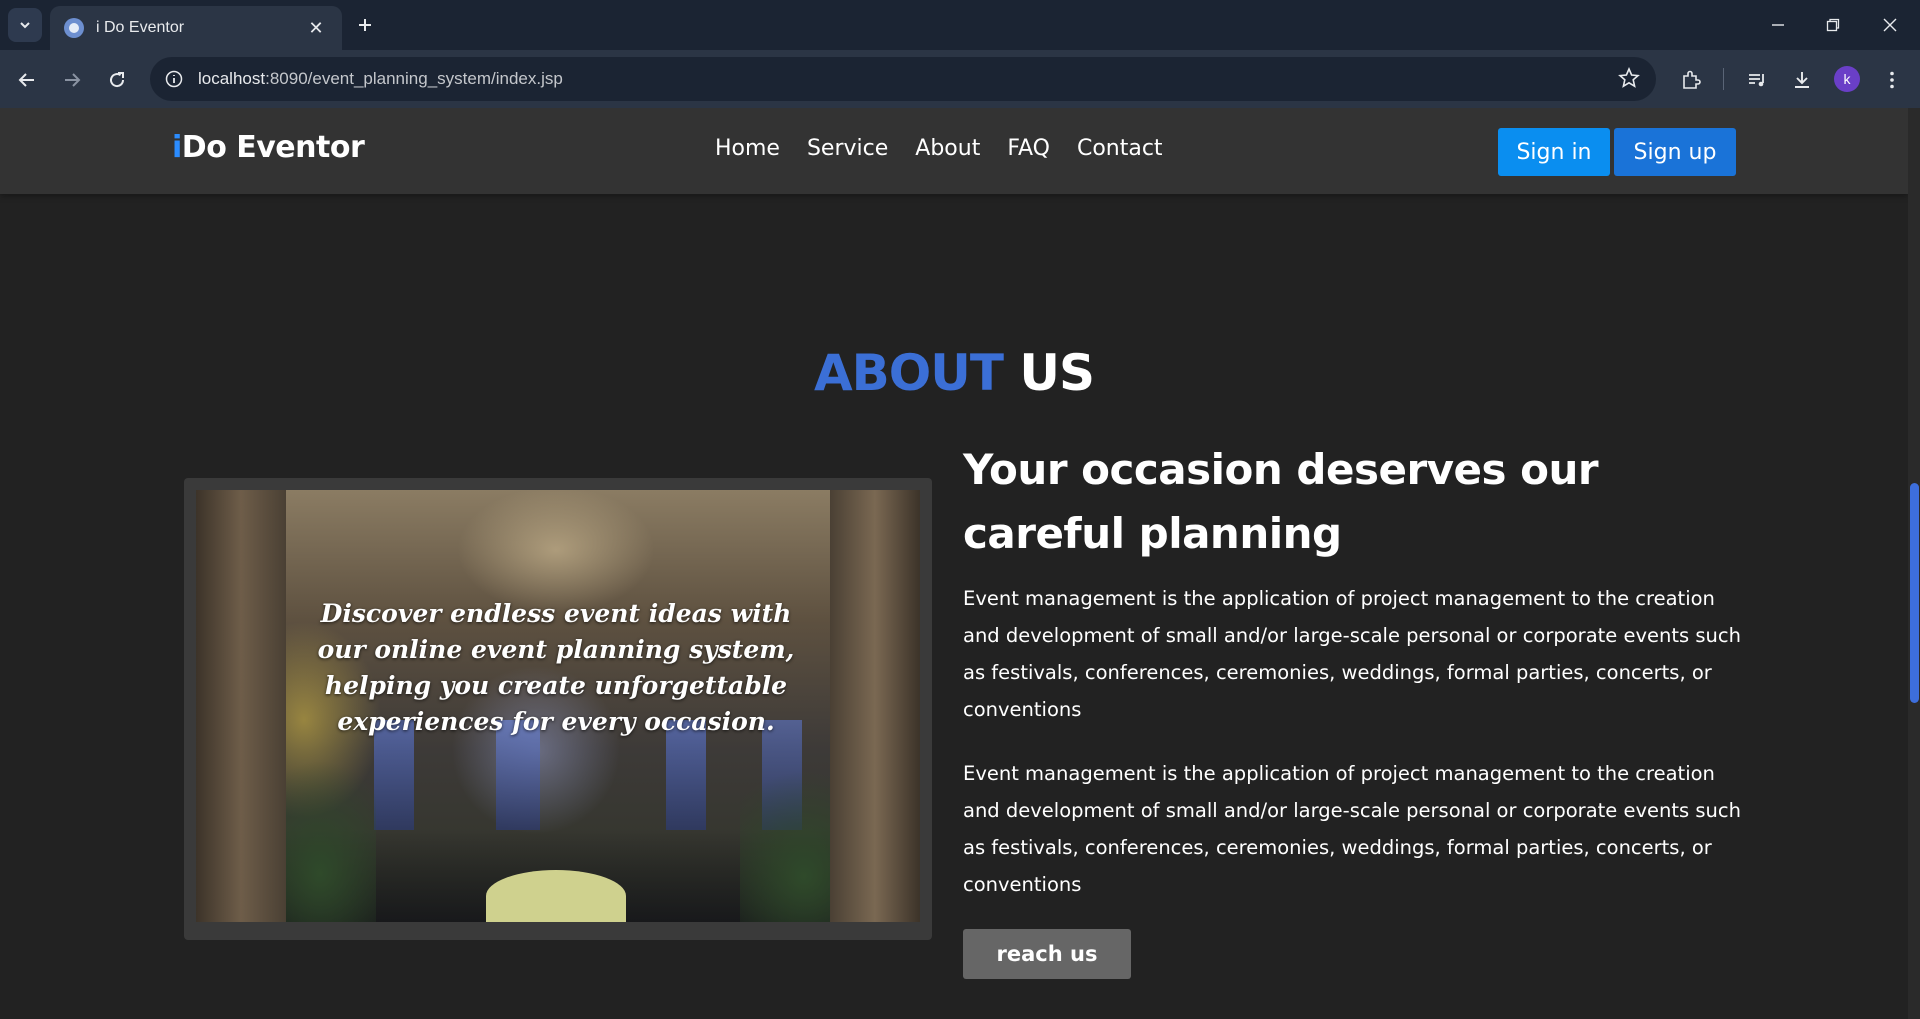 The height and width of the screenshot is (1019, 1920). I want to click on extensions-icon, so click(1691, 80).